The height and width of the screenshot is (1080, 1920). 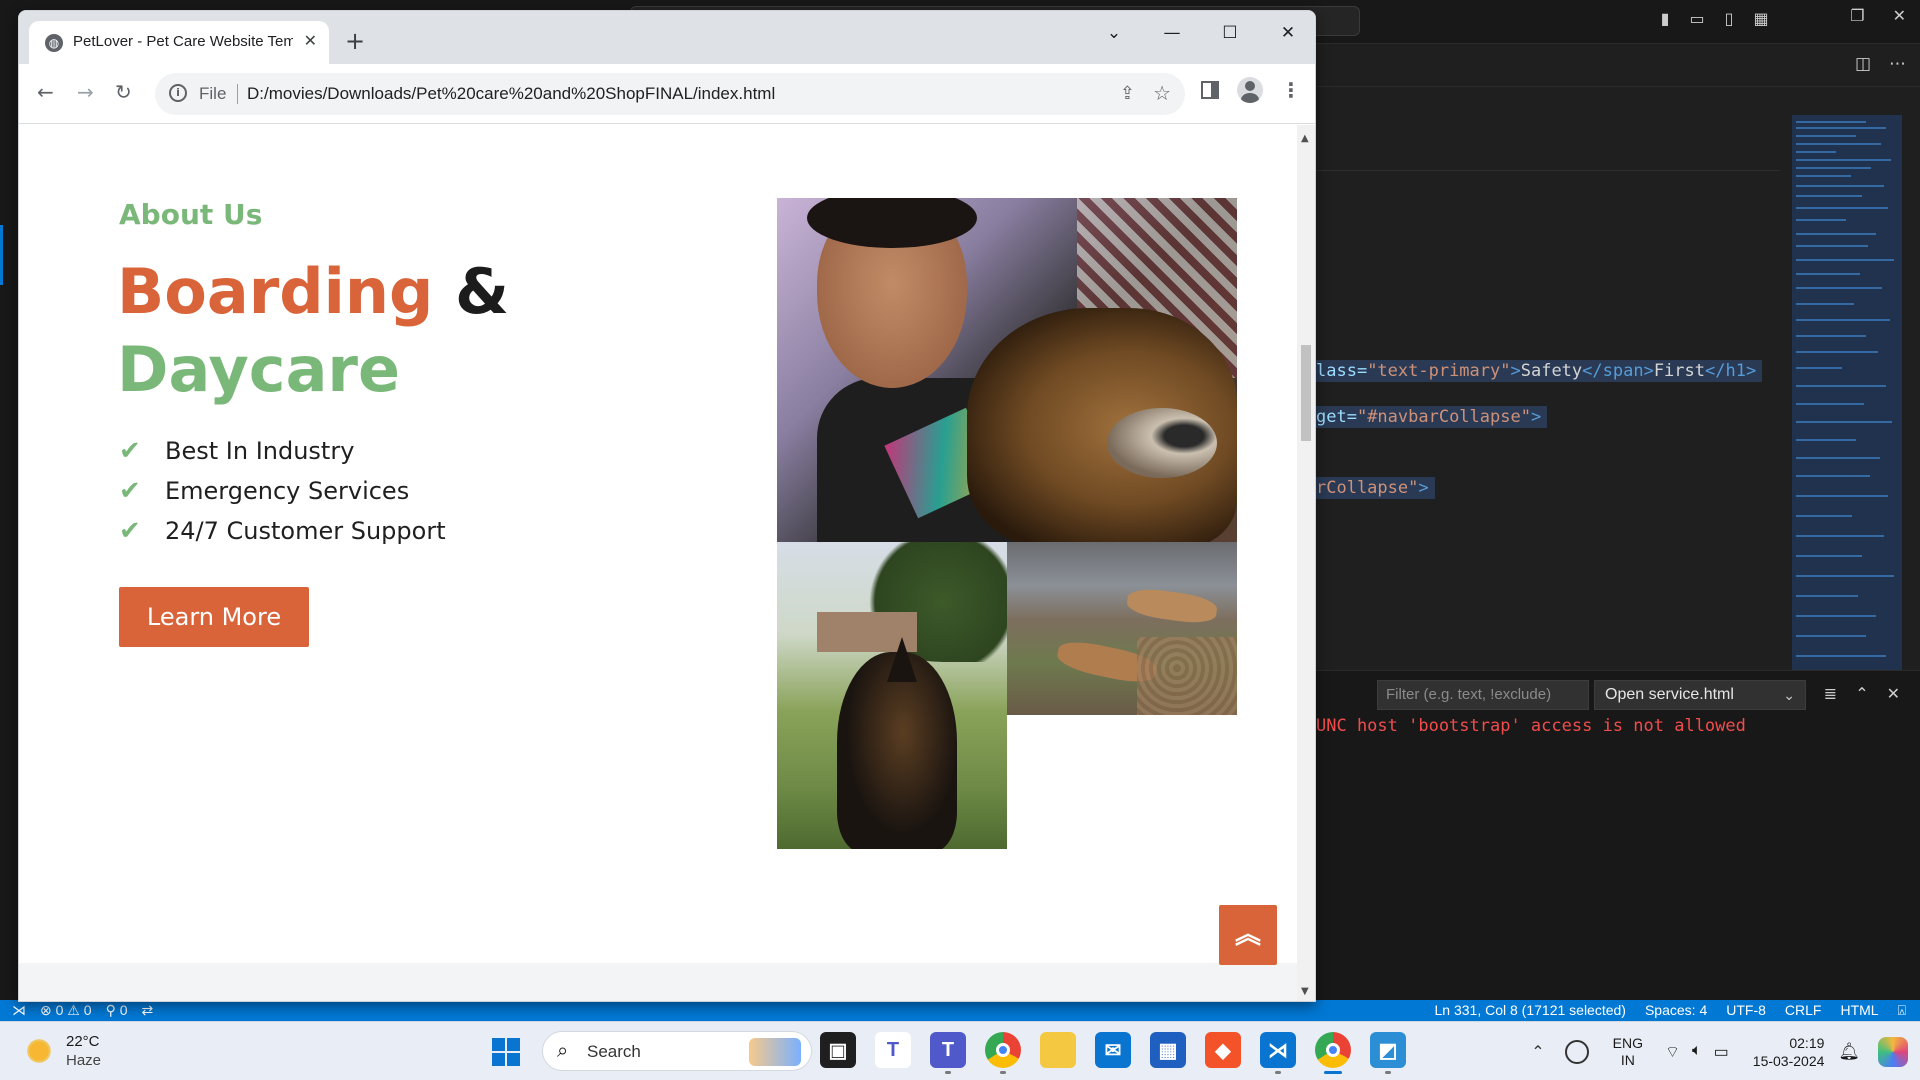 I want to click on close-window-icon: ✕, so click(x=1288, y=33).